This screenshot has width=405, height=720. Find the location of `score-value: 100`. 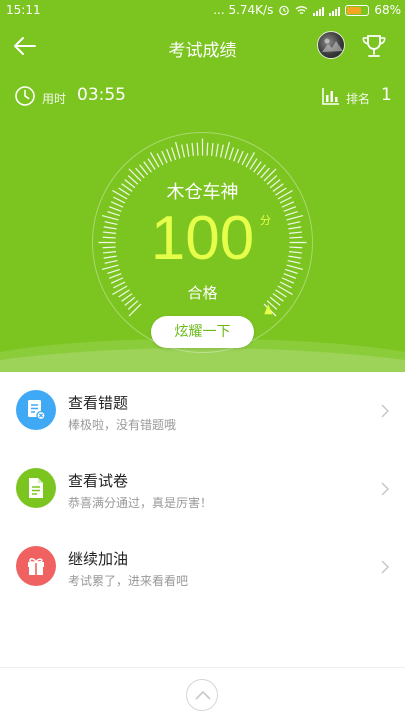

score-value: 100 is located at coordinates (202, 238).